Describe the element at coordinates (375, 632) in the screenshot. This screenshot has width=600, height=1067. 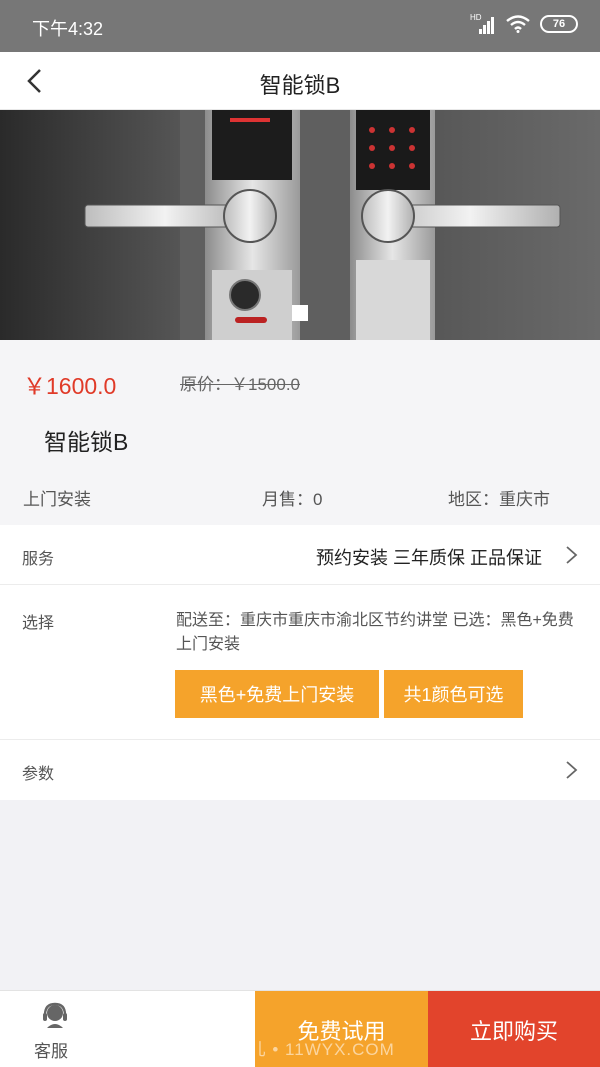
I see `delivery-selection-text: 配送至：重庆市重庆市渝北区节约讲堂 已选：黑色+免费上门安装` at that location.